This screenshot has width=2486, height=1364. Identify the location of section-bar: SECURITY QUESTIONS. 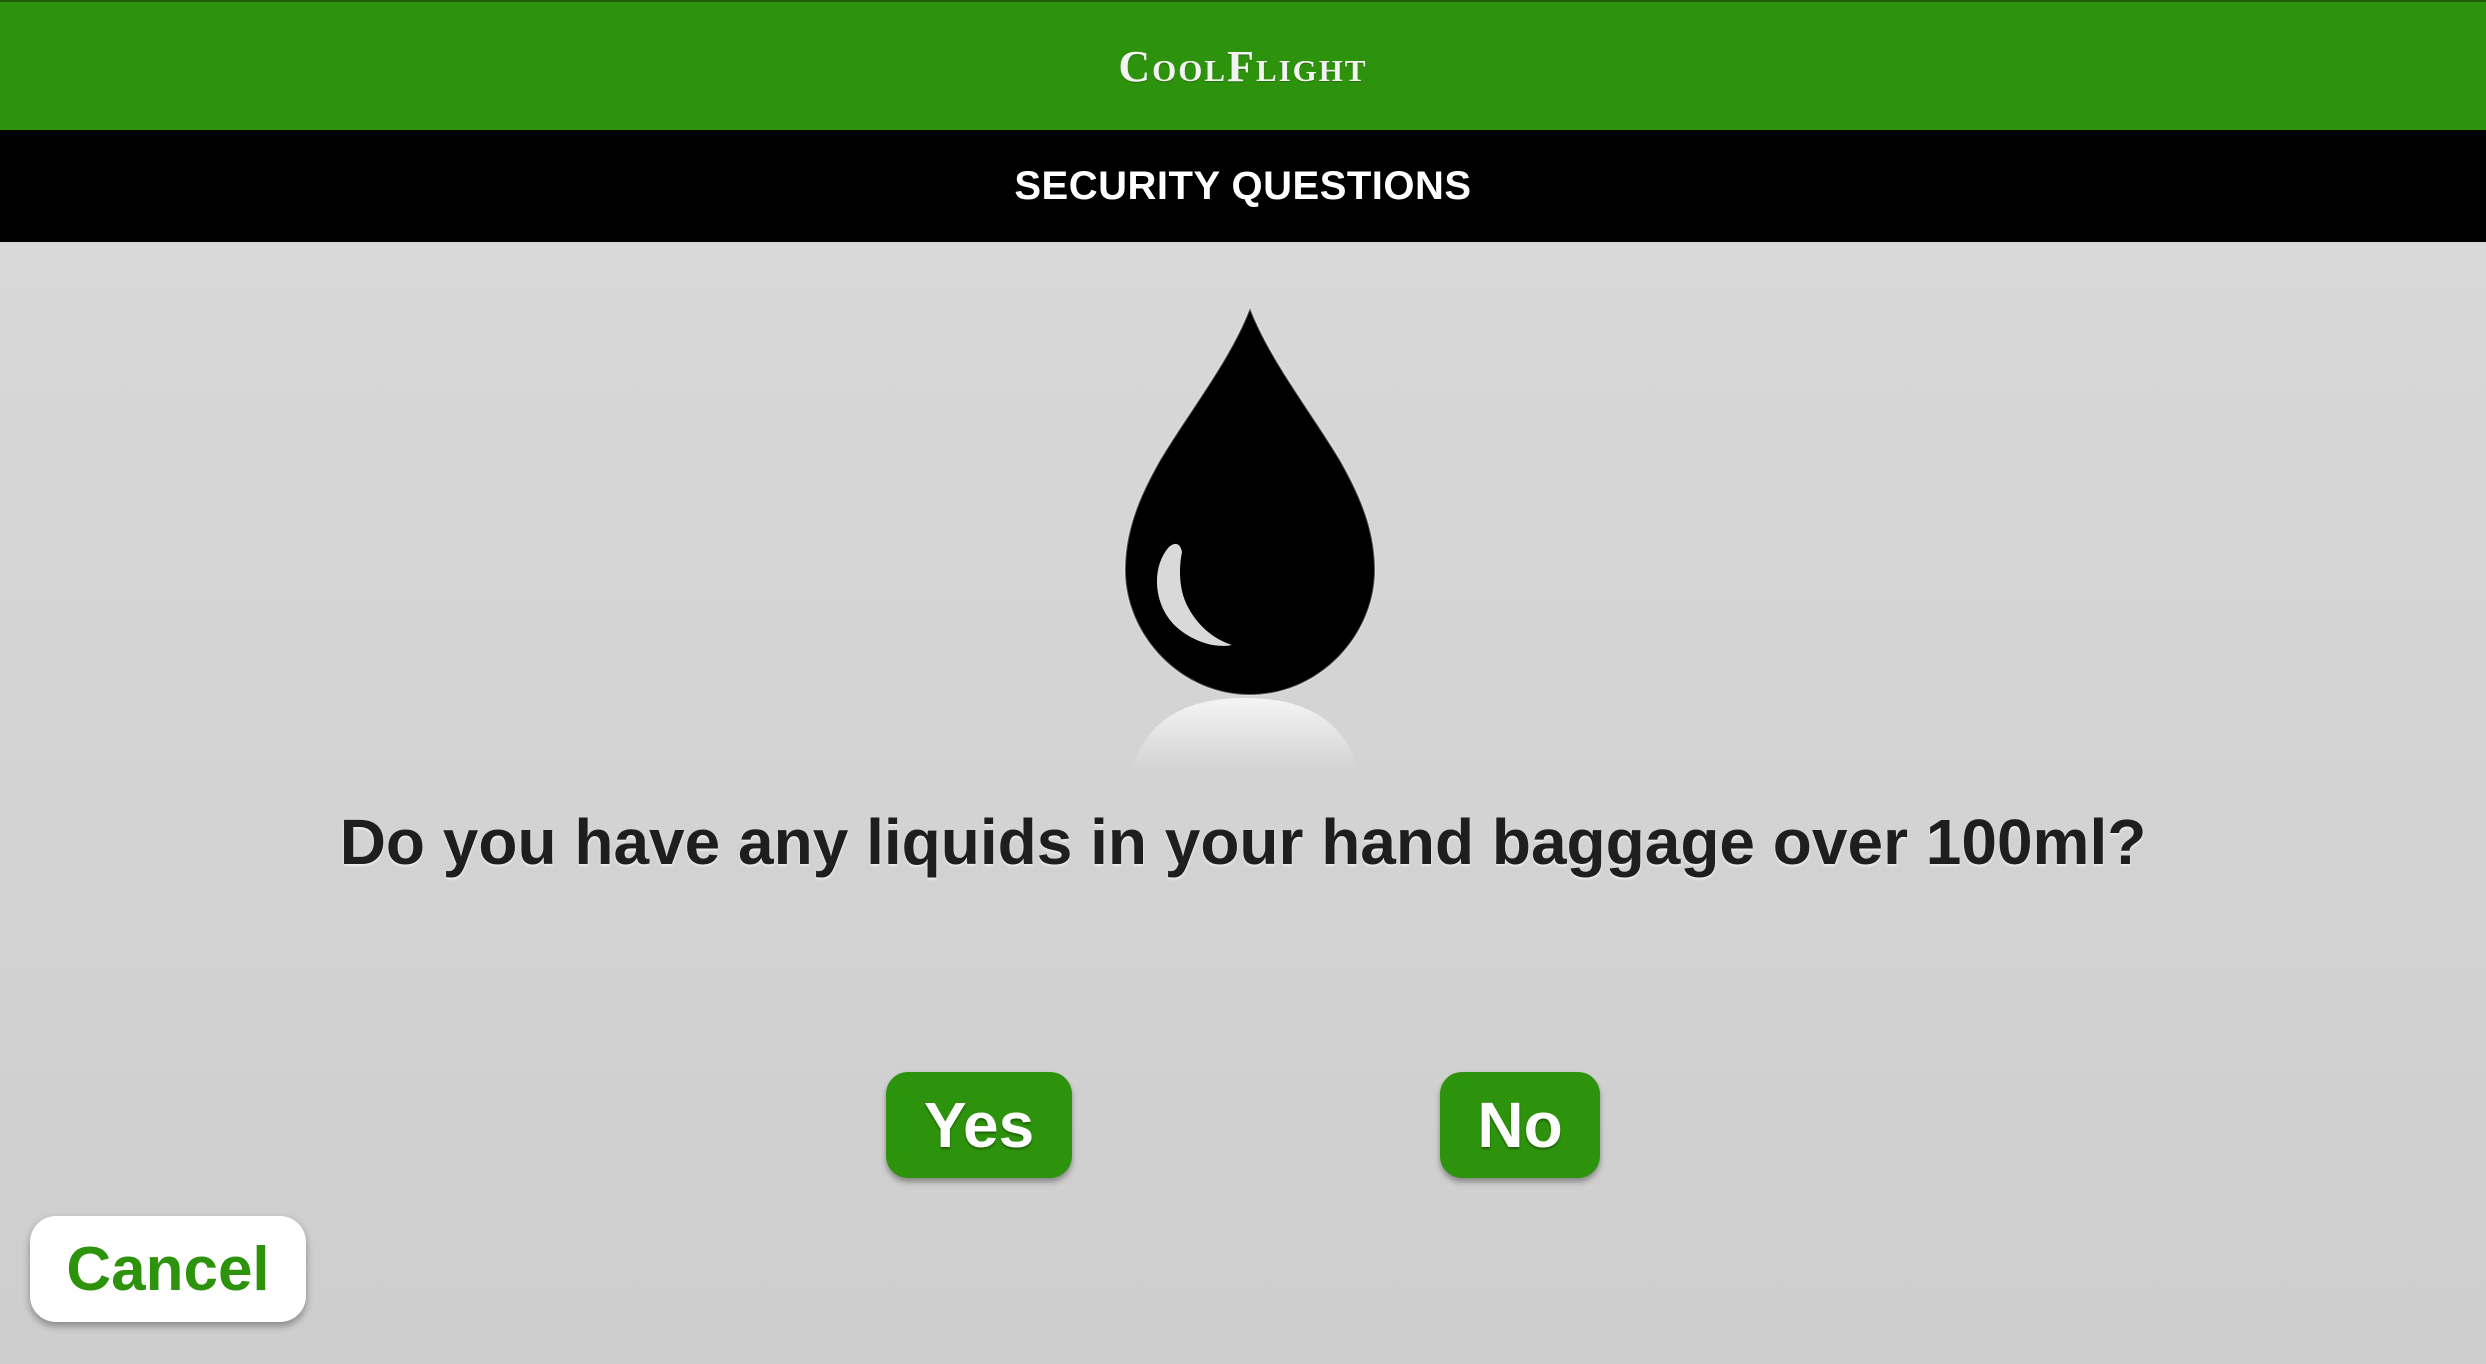
(1243, 186).